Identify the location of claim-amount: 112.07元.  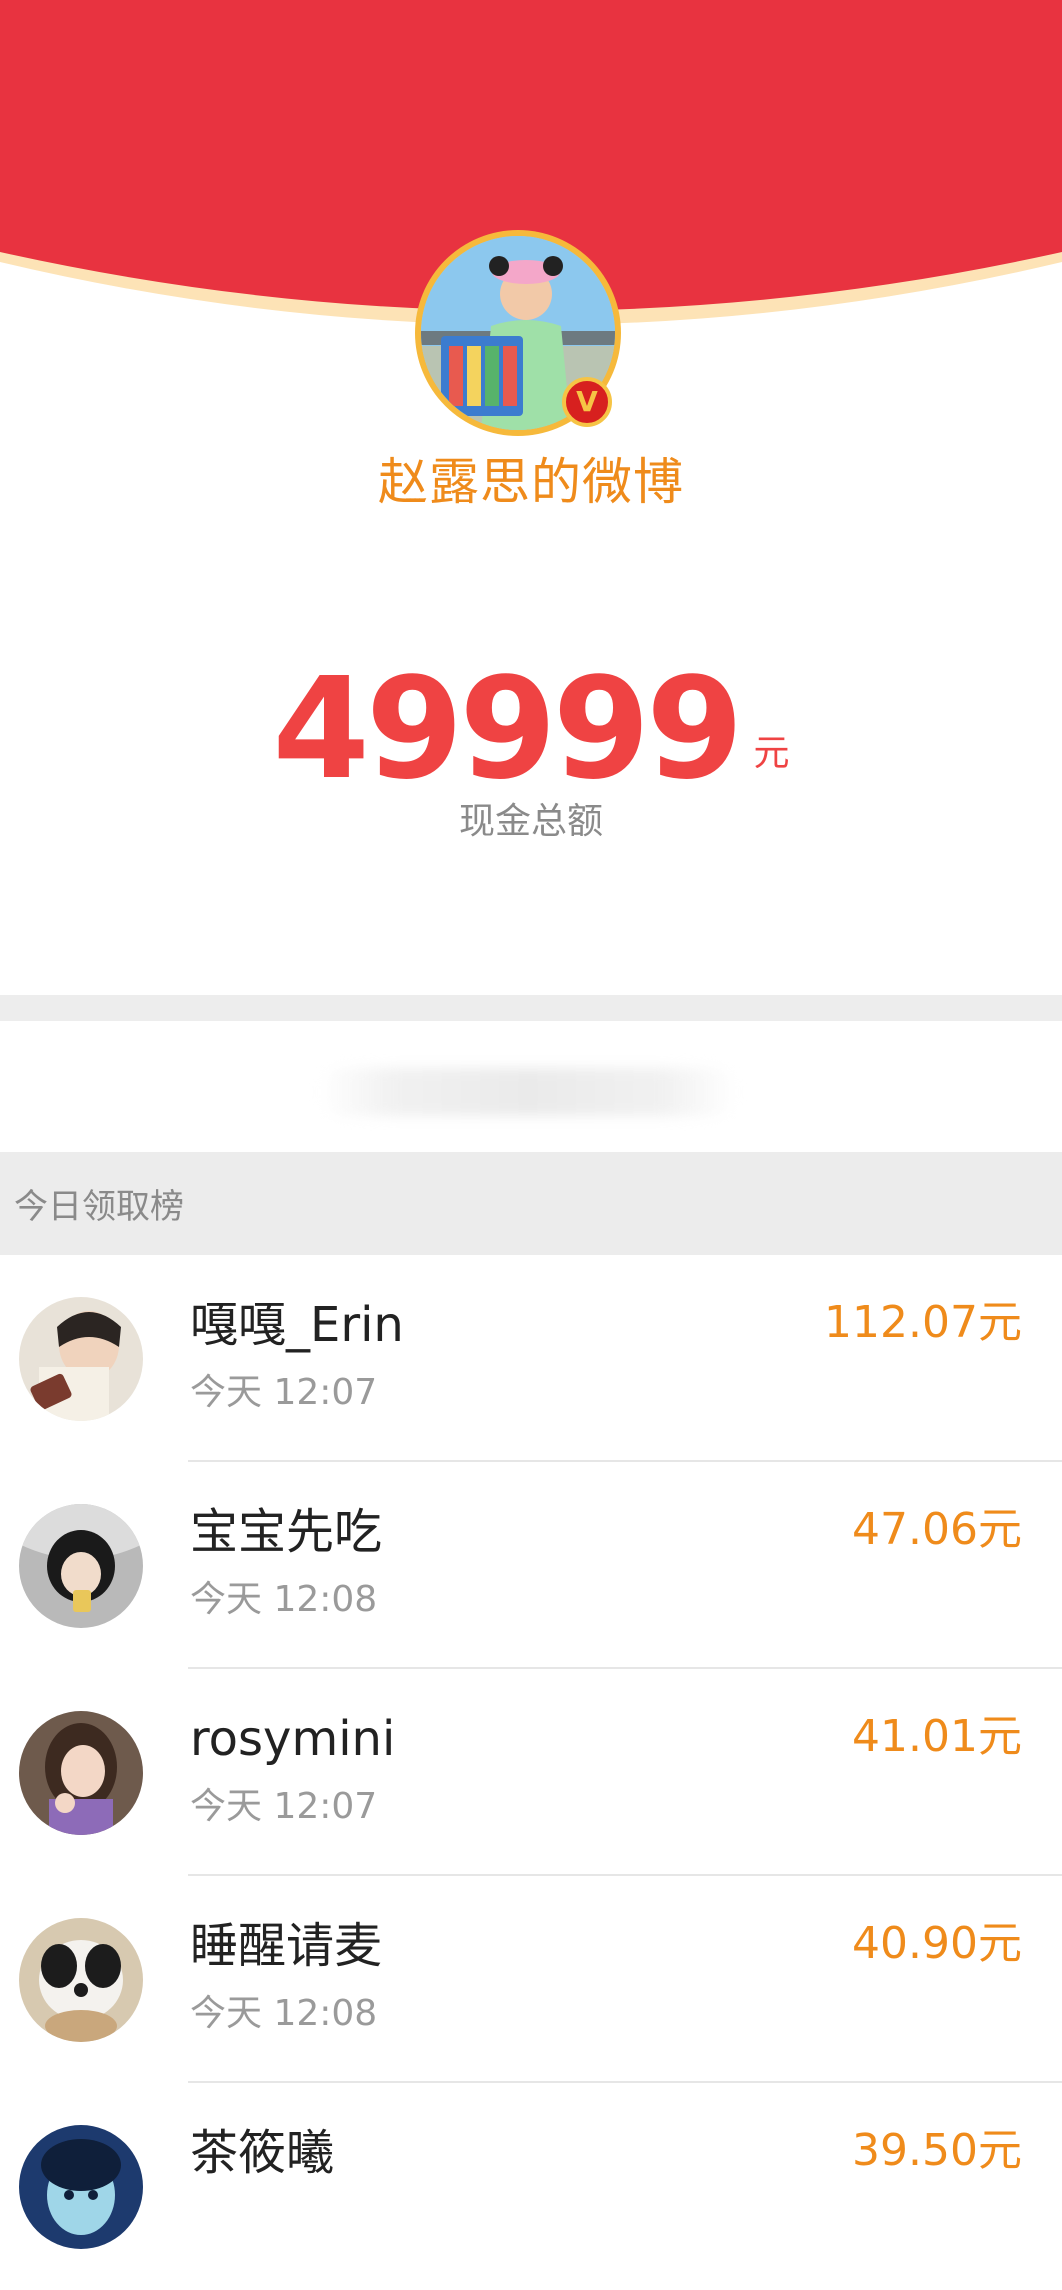
(923, 1322).